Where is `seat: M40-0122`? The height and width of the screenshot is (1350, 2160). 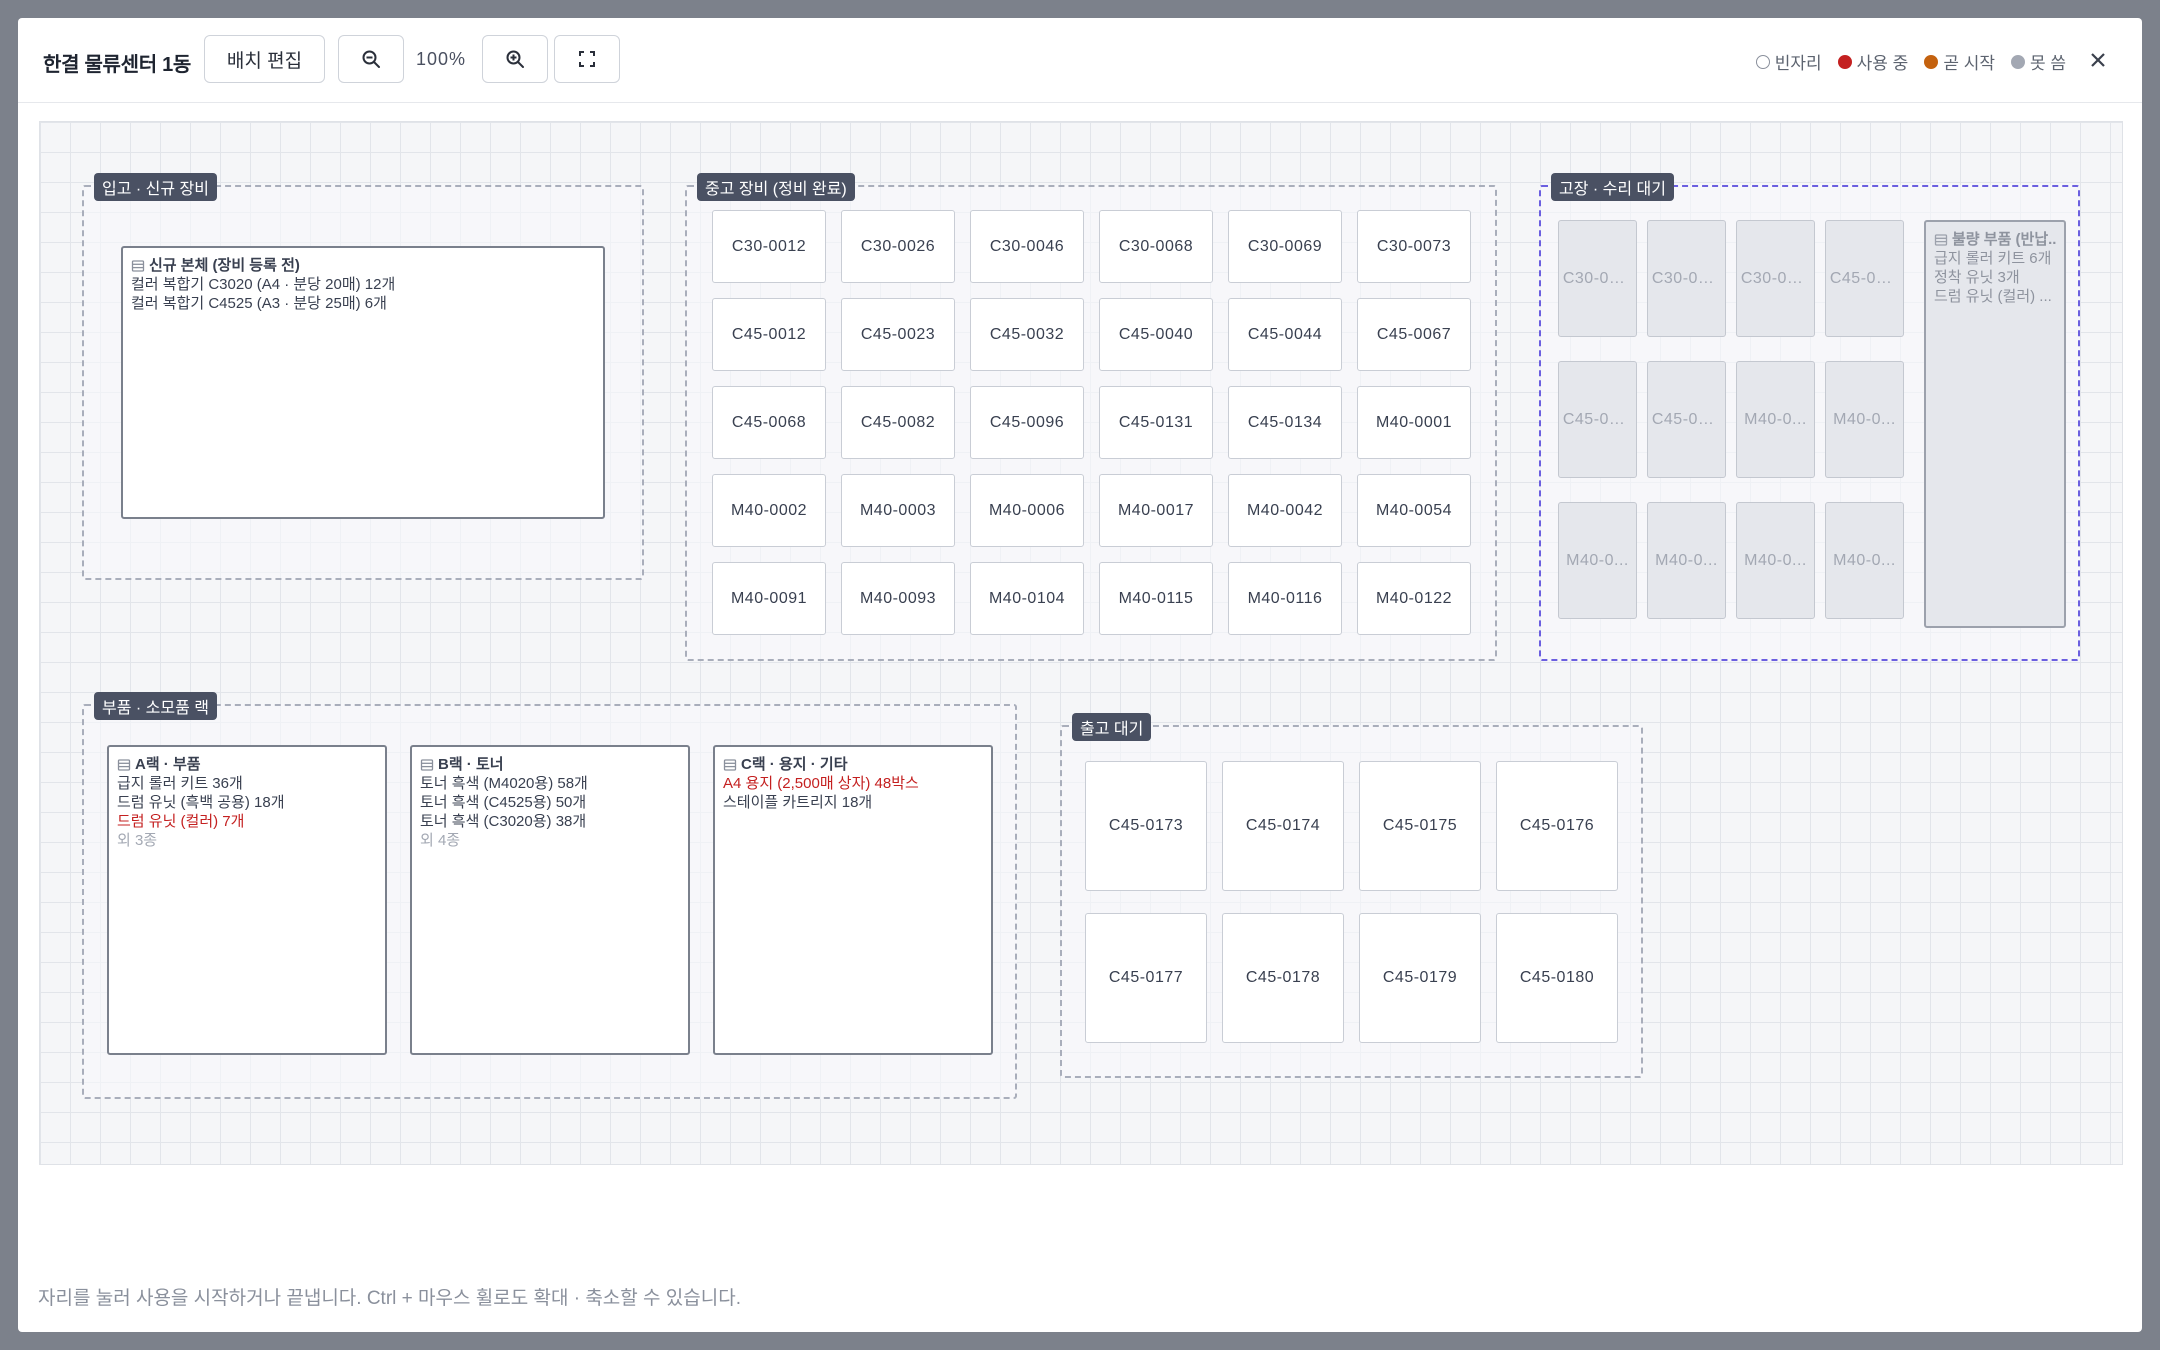
seat: M40-0122 is located at coordinates (1414, 598).